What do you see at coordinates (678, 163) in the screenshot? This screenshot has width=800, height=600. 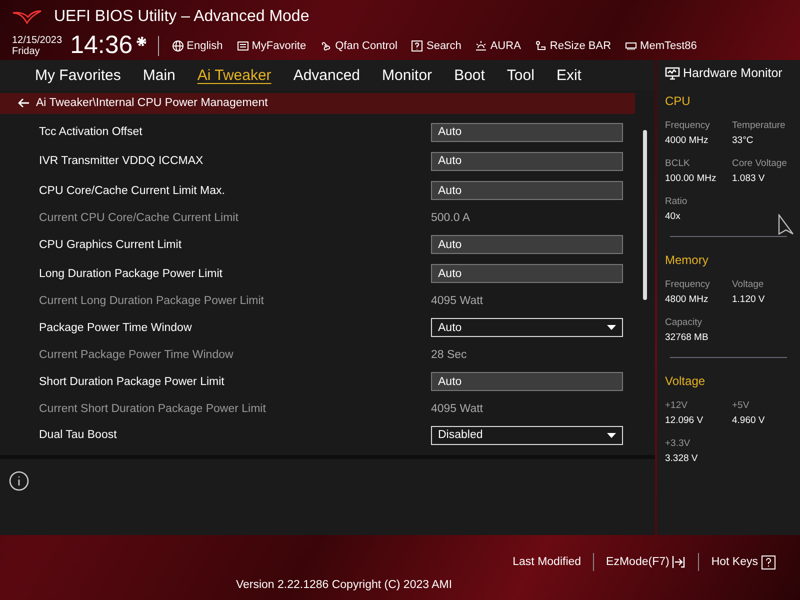 I see `stat-label: BCLK` at bounding box center [678, 163].